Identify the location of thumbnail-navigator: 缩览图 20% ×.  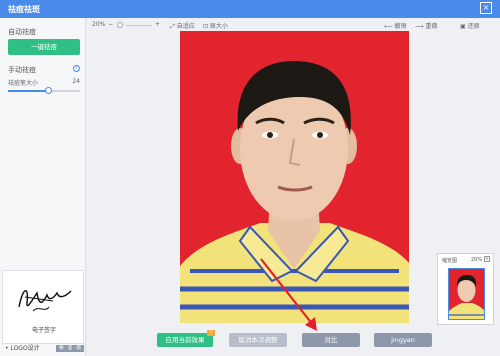
(465, 289).